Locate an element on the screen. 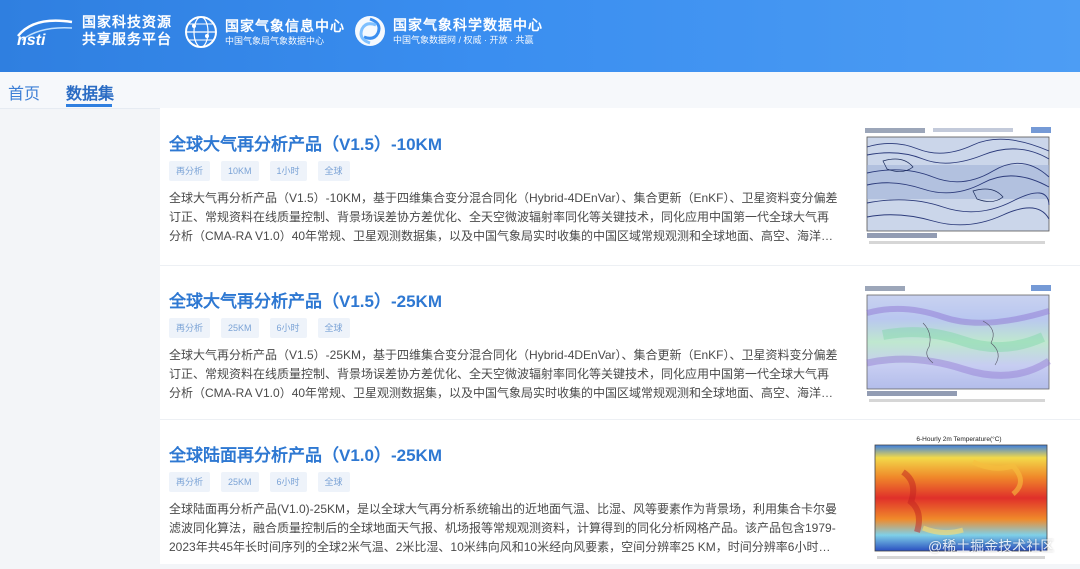 The height and width of the screenshot is (569, 1080). svg-text: nsti is located at coordinates (31, 40).